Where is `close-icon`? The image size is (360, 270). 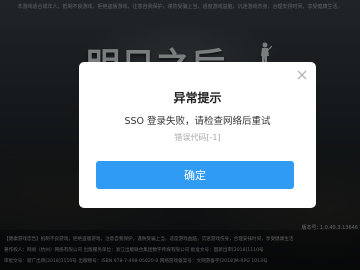 close-icon is located at coordinates (302, 75).